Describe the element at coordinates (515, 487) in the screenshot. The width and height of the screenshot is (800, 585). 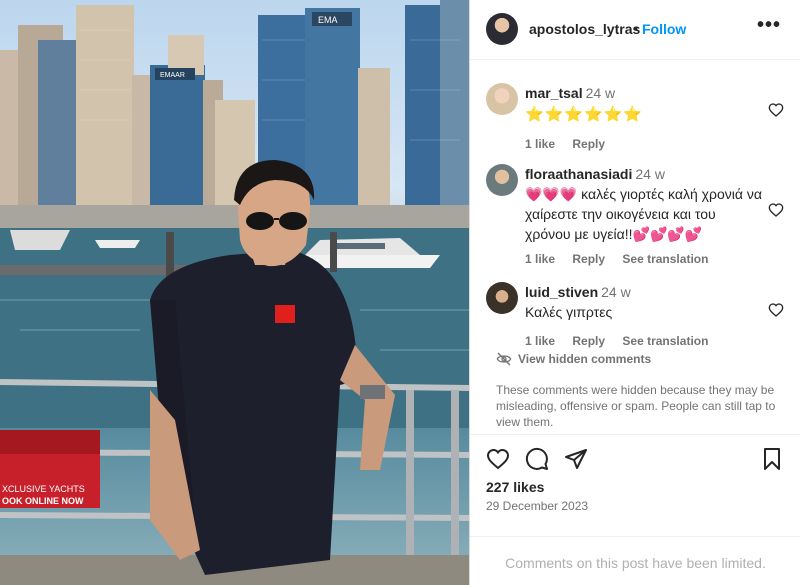
I see `likes-count: 227 likes` at that location.